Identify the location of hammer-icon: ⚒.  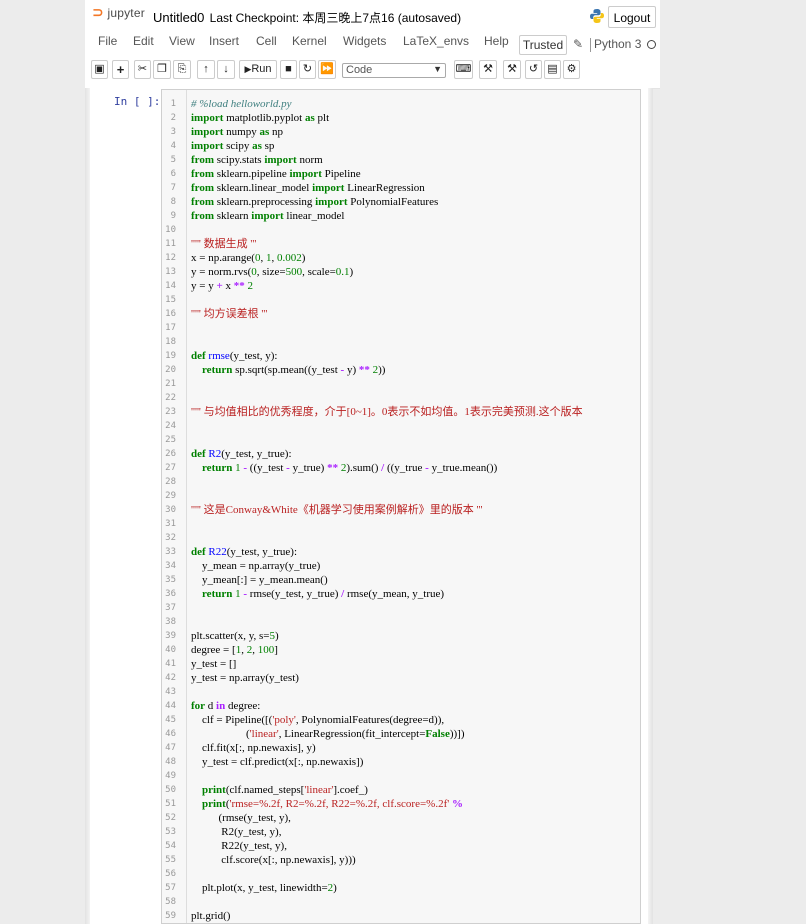
(488, 69).